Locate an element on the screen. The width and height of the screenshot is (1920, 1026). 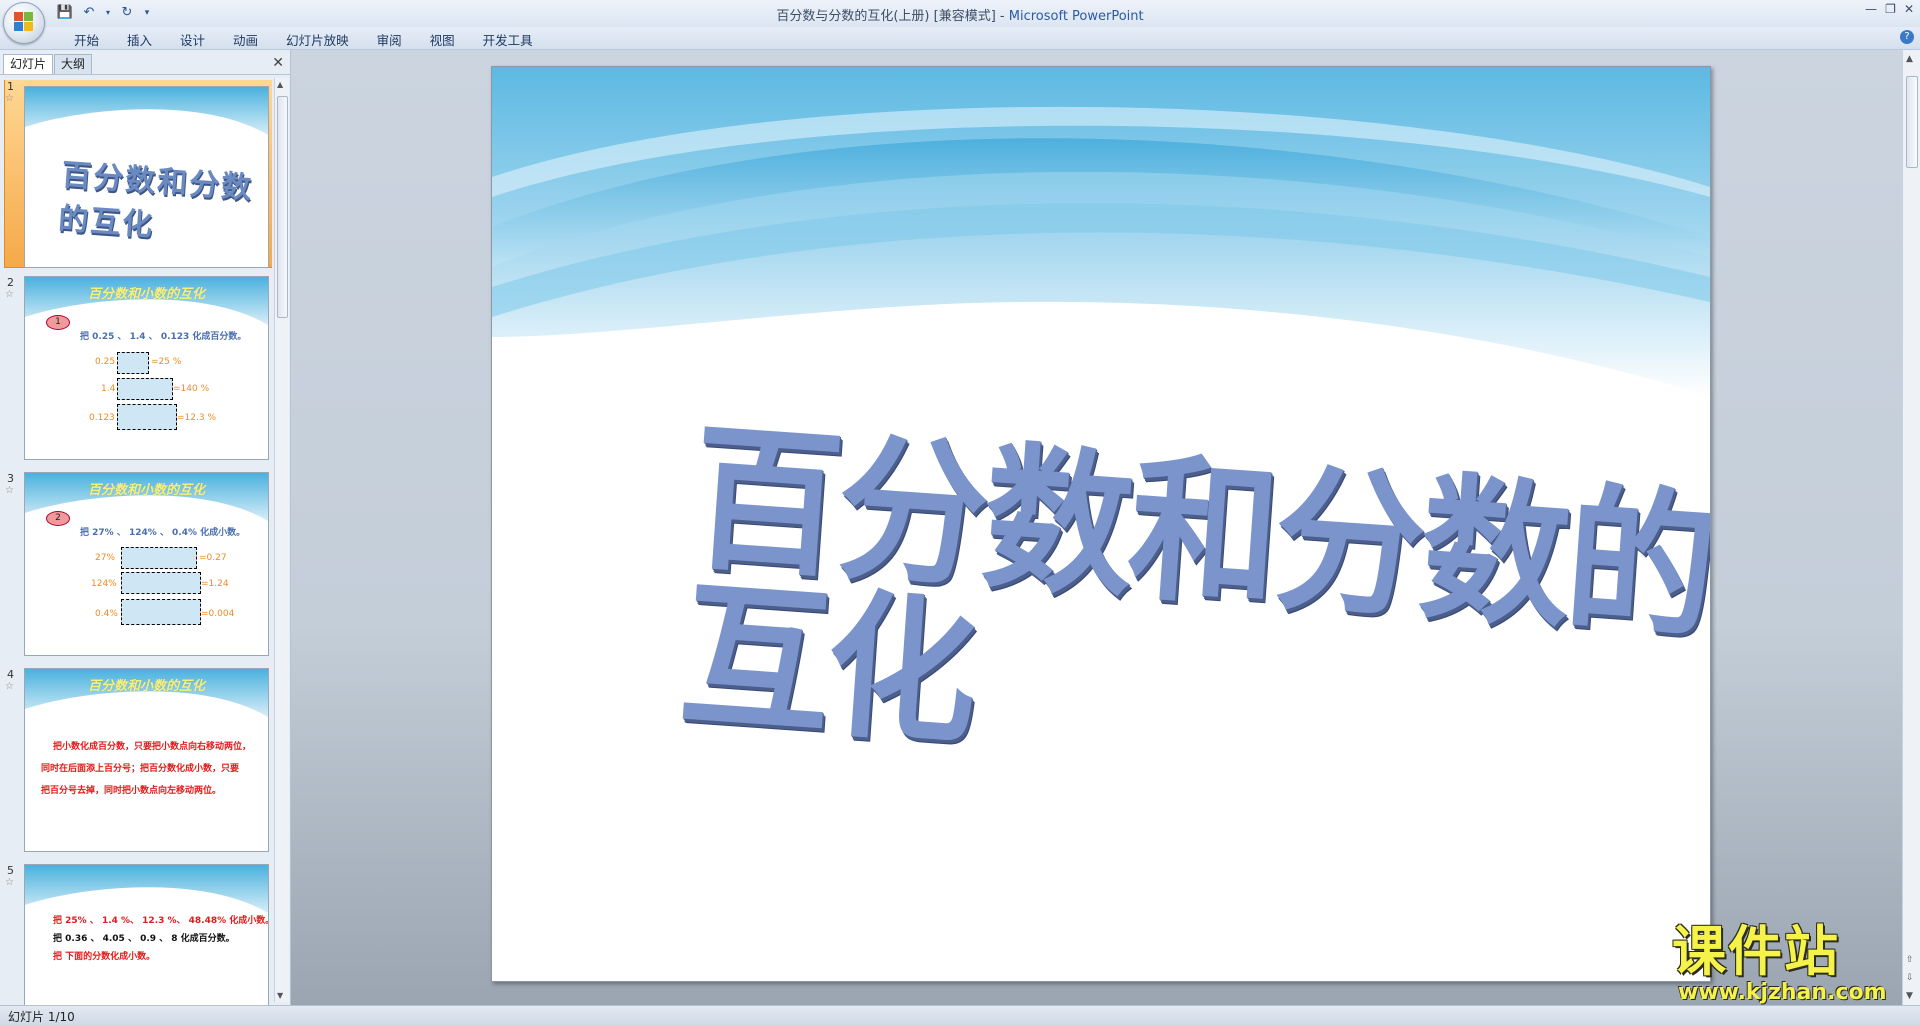
watermark-url: www.kjzhan.com is located at coordinates (1782, 992).